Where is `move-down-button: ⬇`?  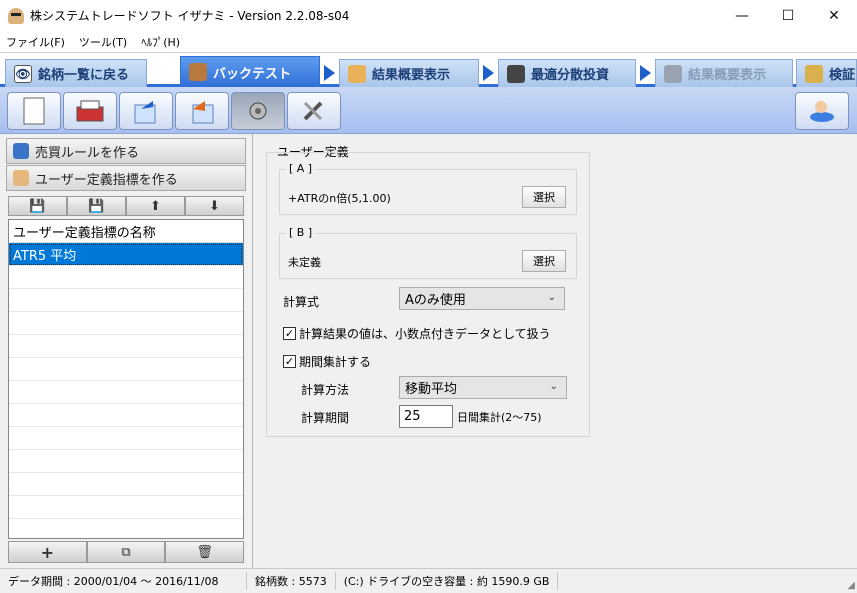 move-down-button: ⬇ is located at coordinates (214, 206).